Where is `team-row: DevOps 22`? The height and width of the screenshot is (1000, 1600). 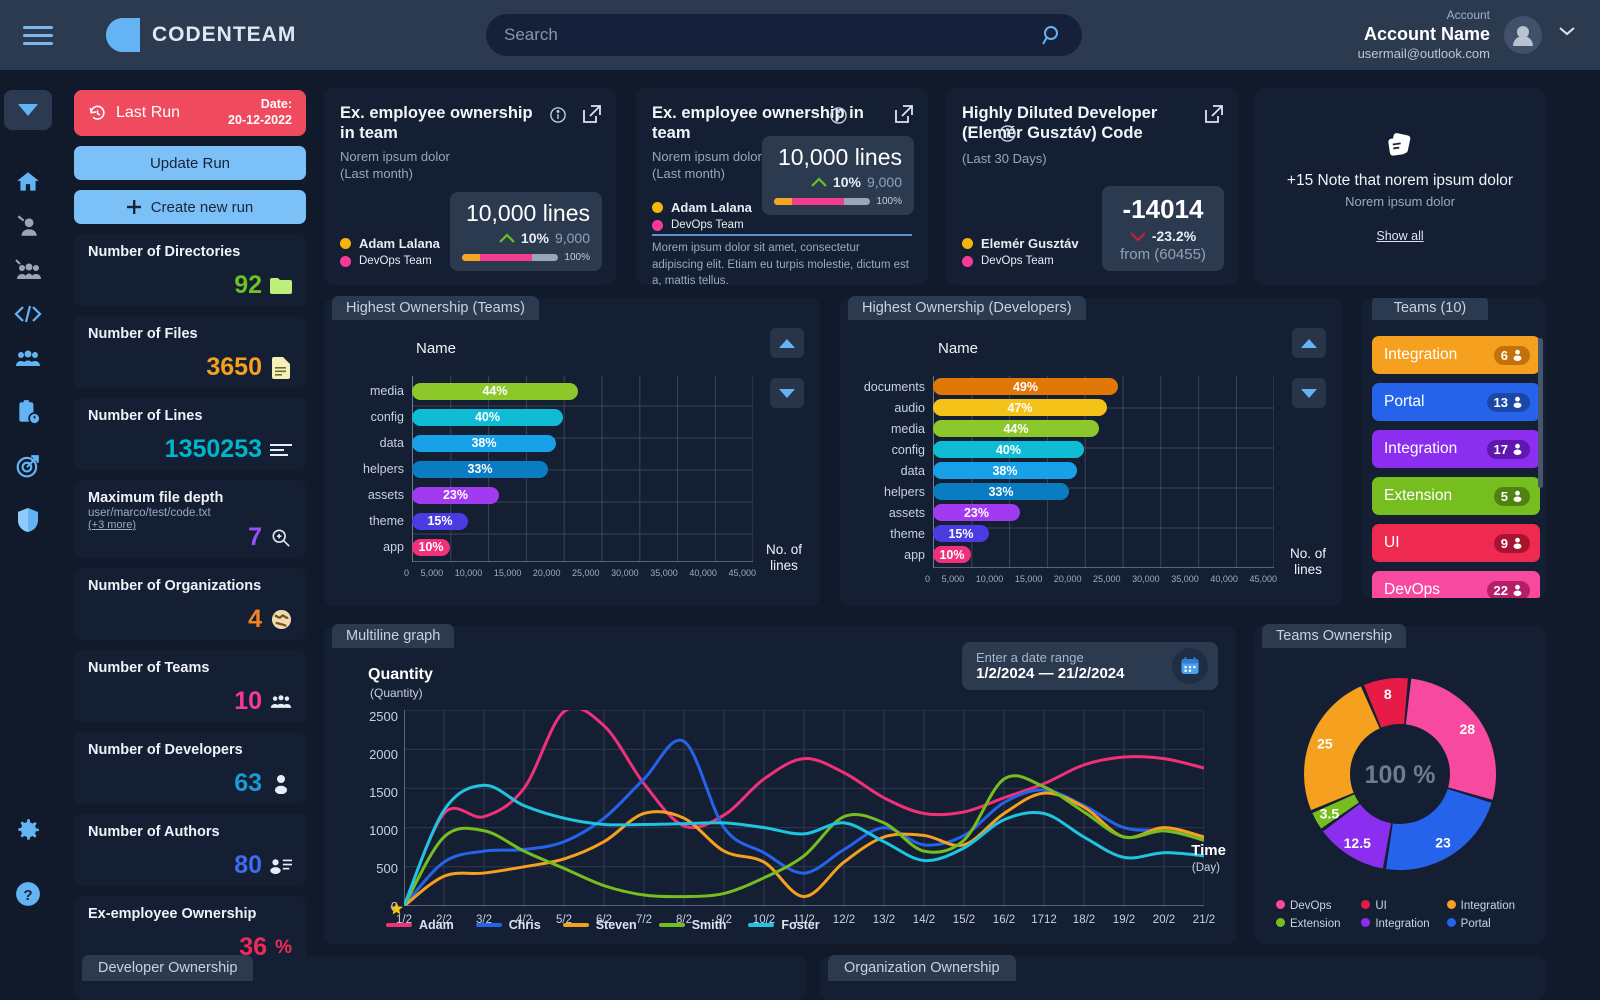
team-row: DevOps 22 is located at coordinates (1456, 584).